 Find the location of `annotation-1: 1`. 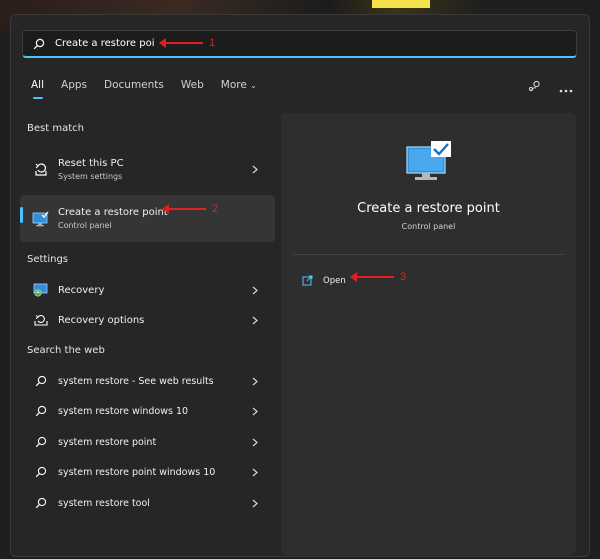

annotation-1: 1 is located at coordinates (187, 43).